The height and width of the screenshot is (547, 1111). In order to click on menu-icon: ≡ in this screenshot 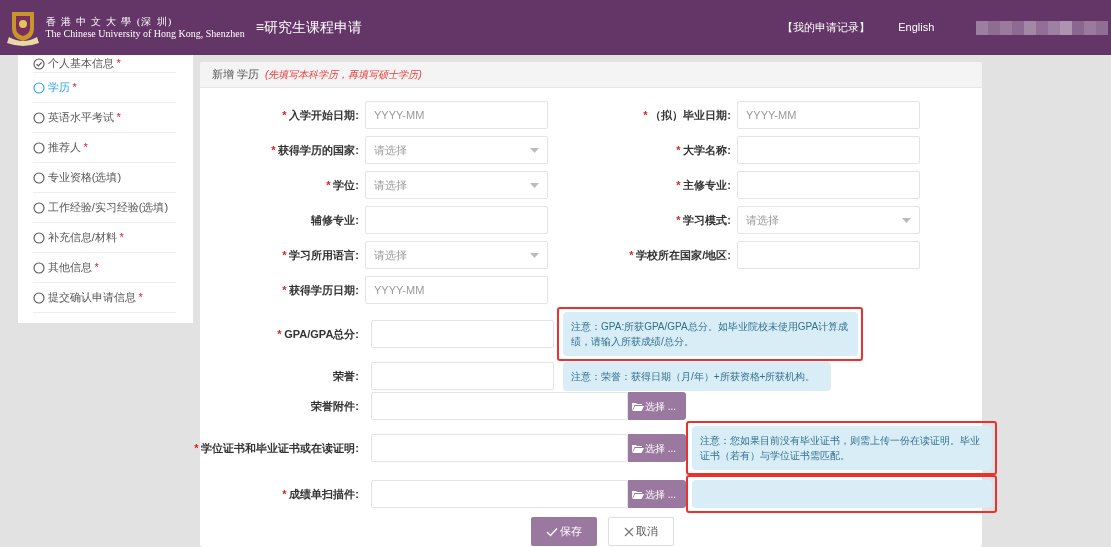, I will do `click(259, 27)`.